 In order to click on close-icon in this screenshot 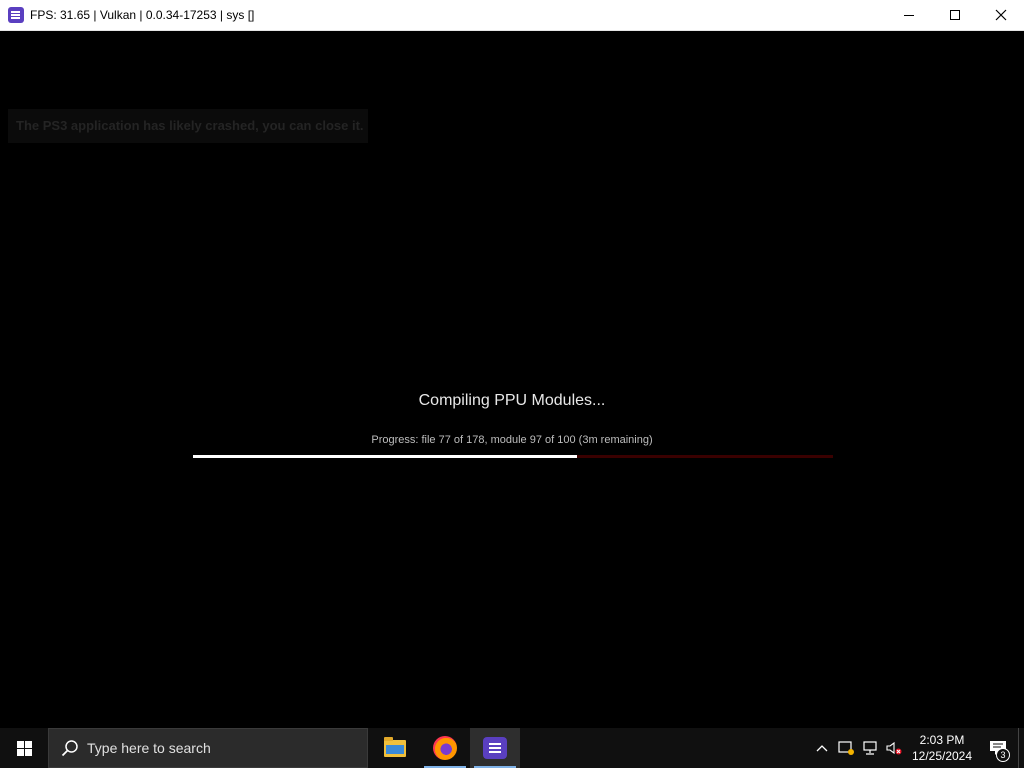, I will do `click(1001, 15)`.